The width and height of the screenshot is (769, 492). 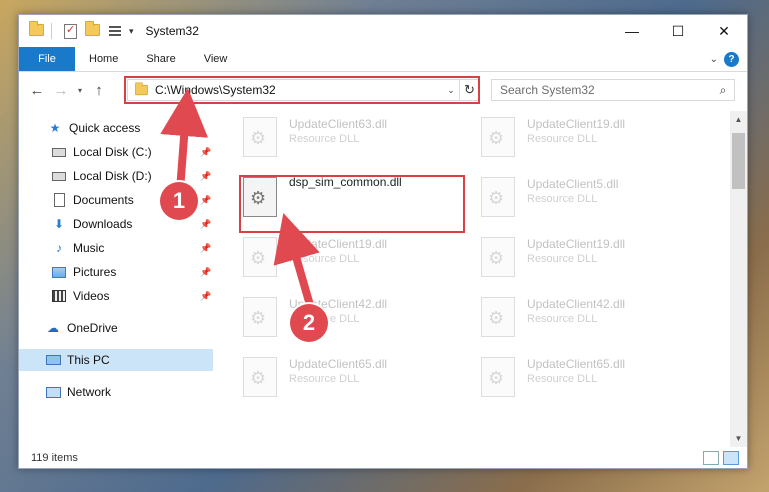 What do you see at coordinates (47, 59) in the screenshot?
I see `tab-file: File` at bounding box center [47, 59].